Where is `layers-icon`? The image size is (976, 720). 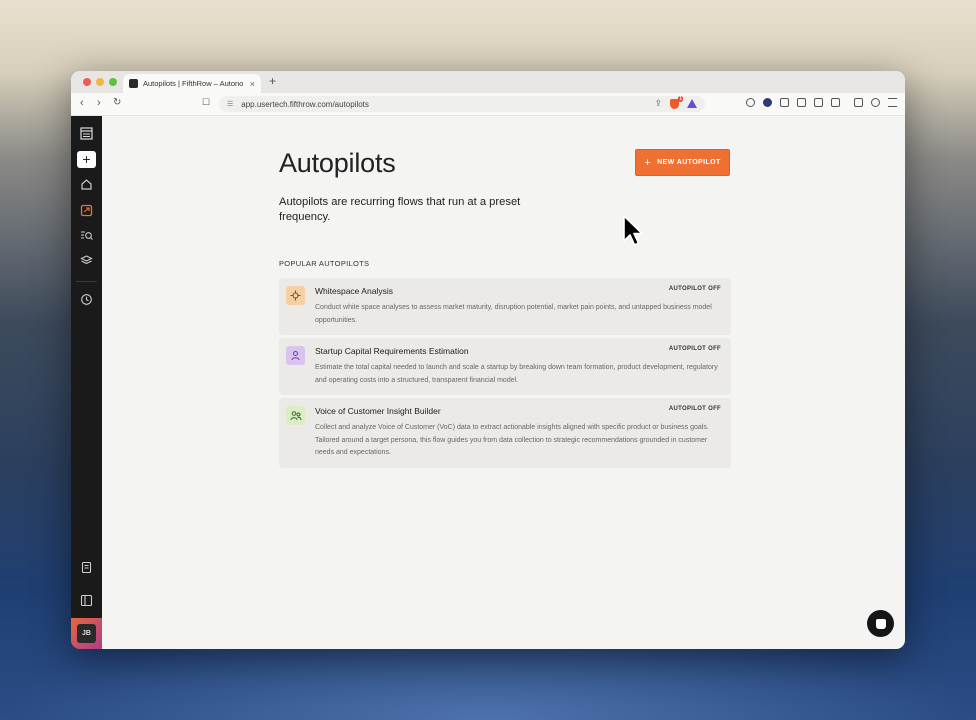
layers-icon is located at coordinates (86, 260).